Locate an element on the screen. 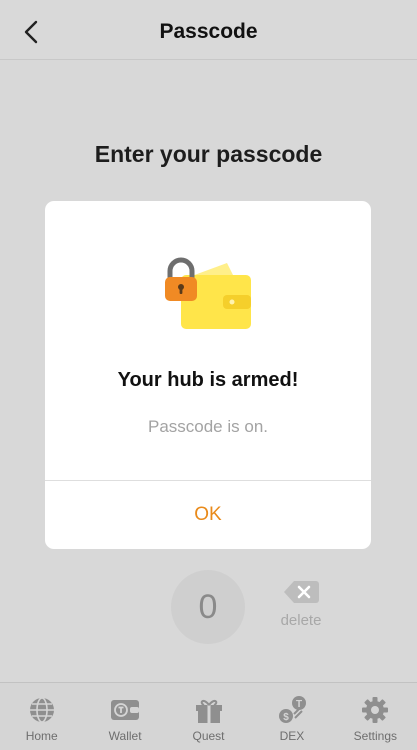 The image size is (417, 750). header-bar: Passcode is located at coordinates (208, 30).